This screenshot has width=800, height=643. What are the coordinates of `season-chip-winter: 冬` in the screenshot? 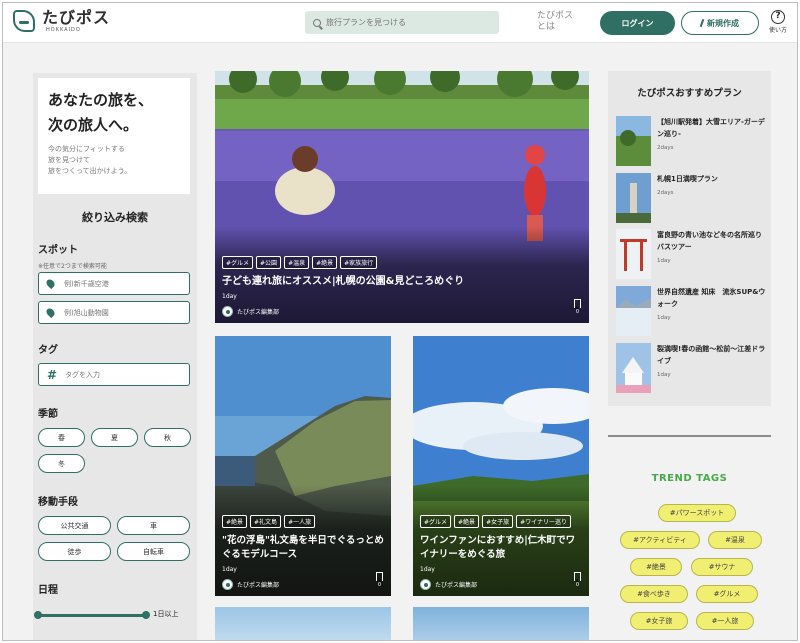 It's located at (61, 463).